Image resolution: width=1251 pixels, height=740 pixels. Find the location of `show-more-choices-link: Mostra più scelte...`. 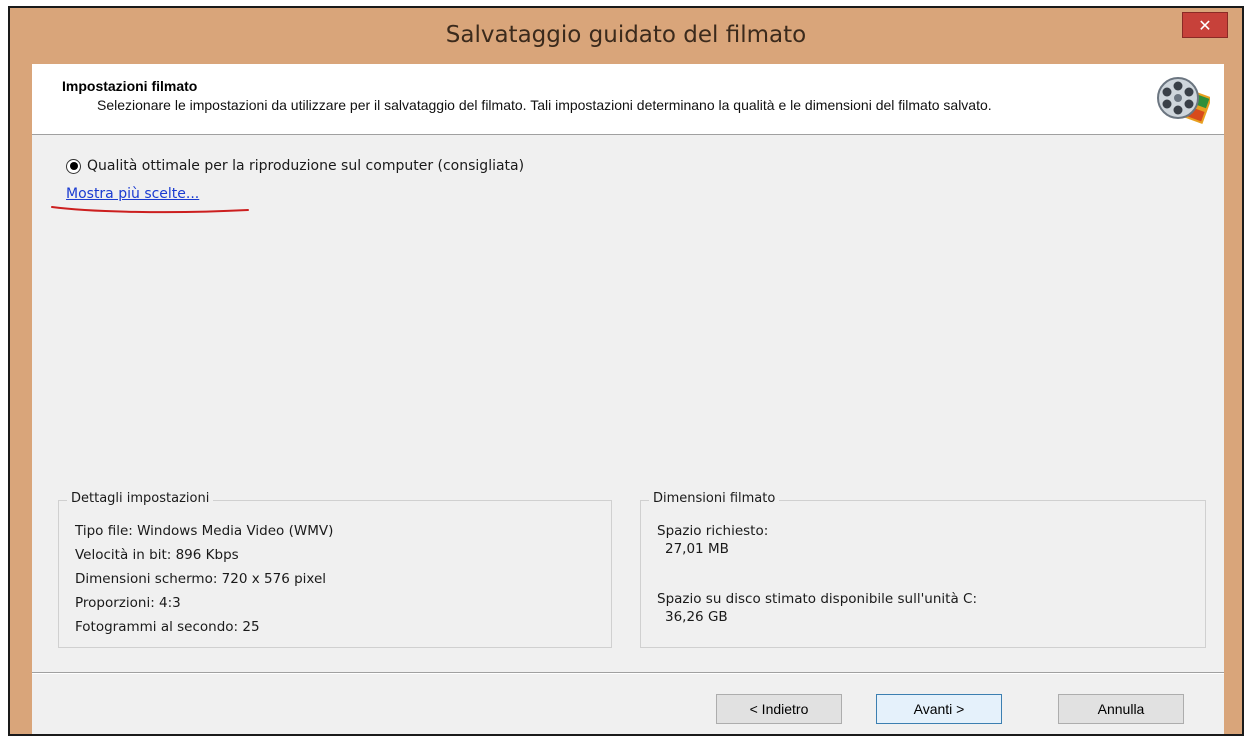

show-more-choices-link: Mostra più scelte... is located at coordinates (132, 194).